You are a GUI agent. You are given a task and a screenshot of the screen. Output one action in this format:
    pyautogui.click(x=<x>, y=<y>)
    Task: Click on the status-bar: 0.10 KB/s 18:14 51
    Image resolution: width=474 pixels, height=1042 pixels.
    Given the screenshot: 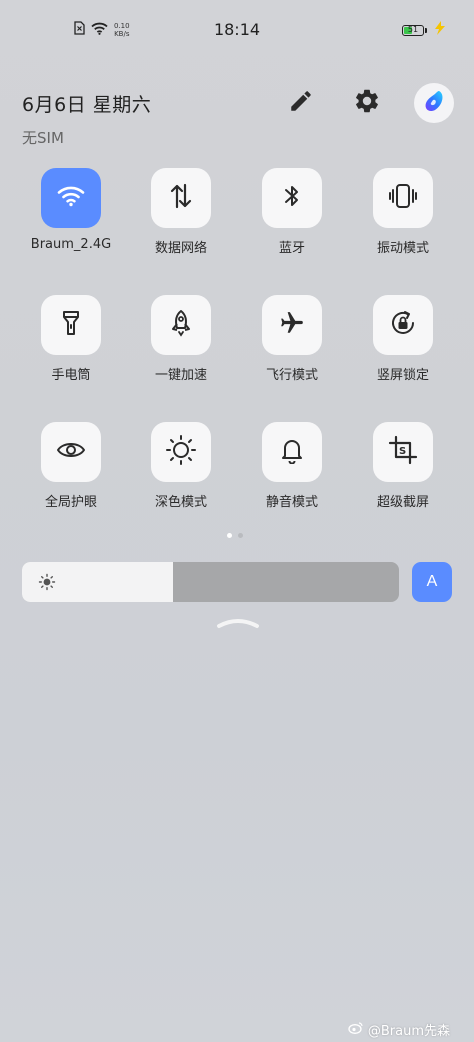 What is the action you would take?
    pyautogui.click(x=237, y=30)
    